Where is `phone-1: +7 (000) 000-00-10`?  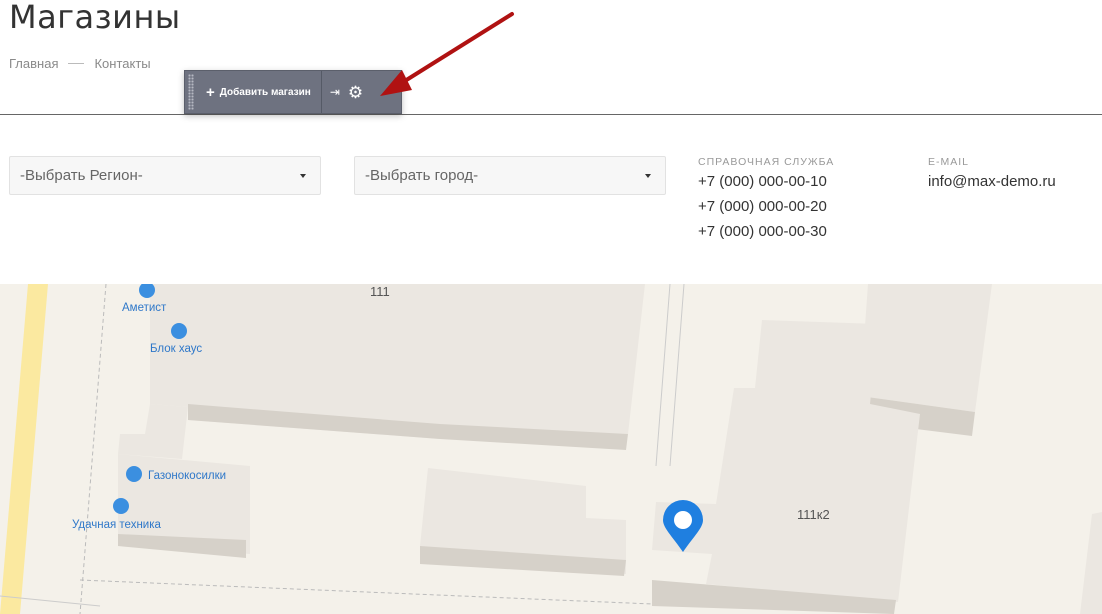 phone-1: +7 (000) 000-00-10 is located at coordinates (762, 181).